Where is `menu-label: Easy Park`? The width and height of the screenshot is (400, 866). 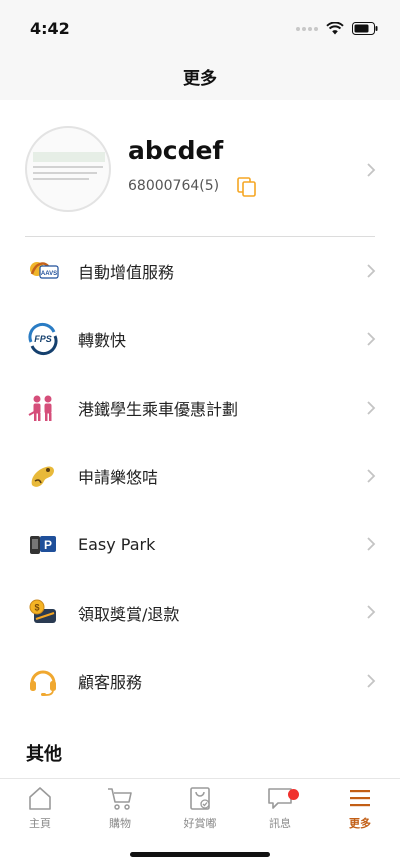
menu-label: Easy Park is located at coordinates (117, 544).